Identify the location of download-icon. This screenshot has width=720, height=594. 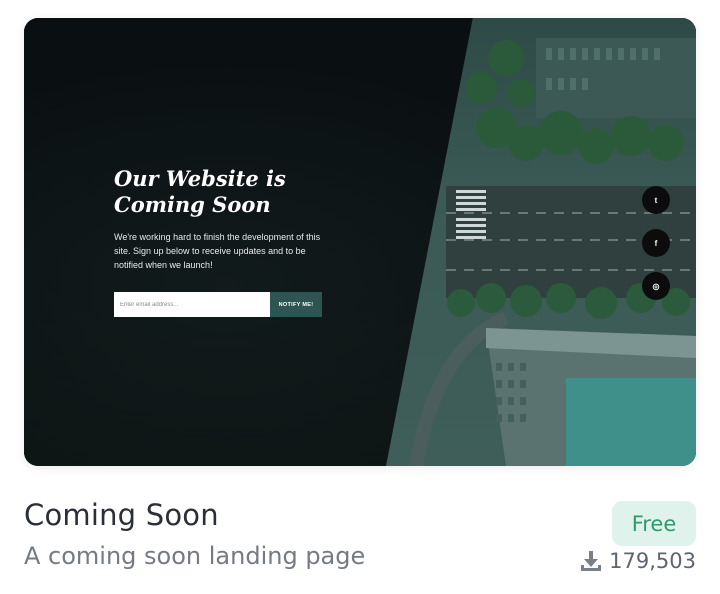
(591, 561).